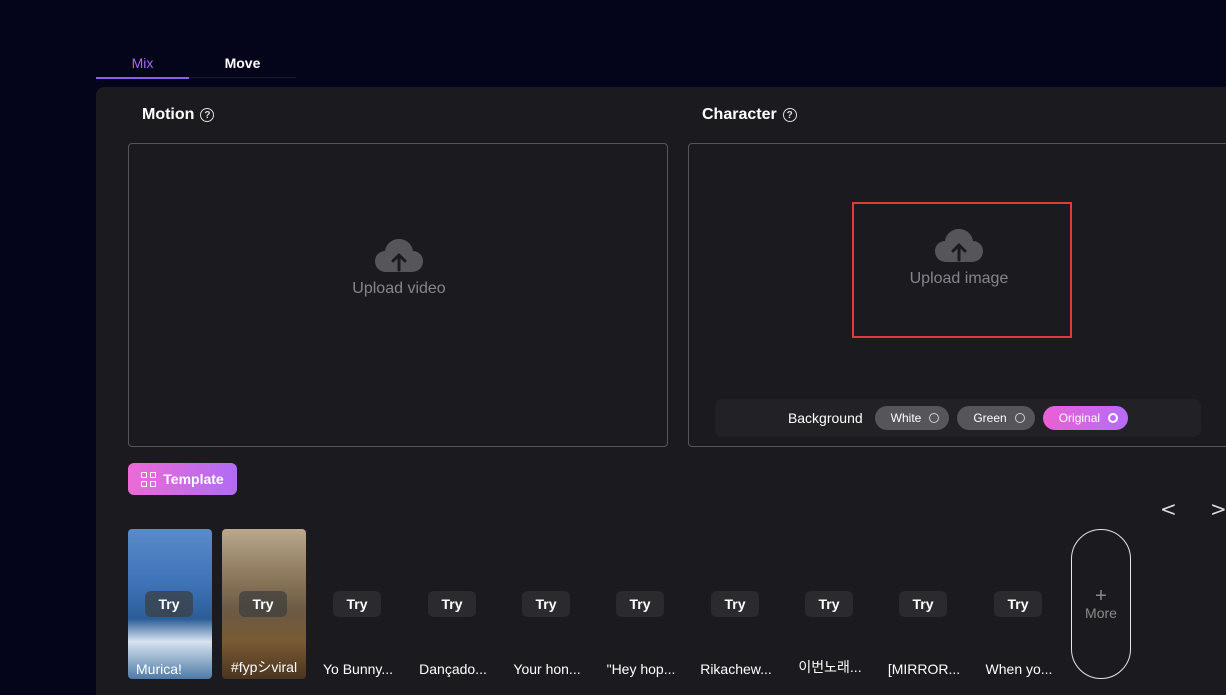 The height and width of the screenshot is (695, 1226). What do you see at coordinates (264, 667) in the screenshot?
I see `template-label: #fypシviral` at bounding box center [264, 667].